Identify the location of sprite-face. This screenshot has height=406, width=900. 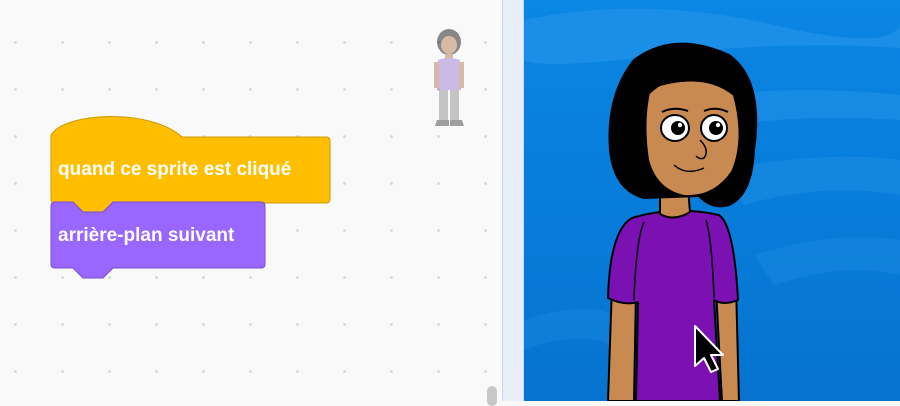
(692, 138).